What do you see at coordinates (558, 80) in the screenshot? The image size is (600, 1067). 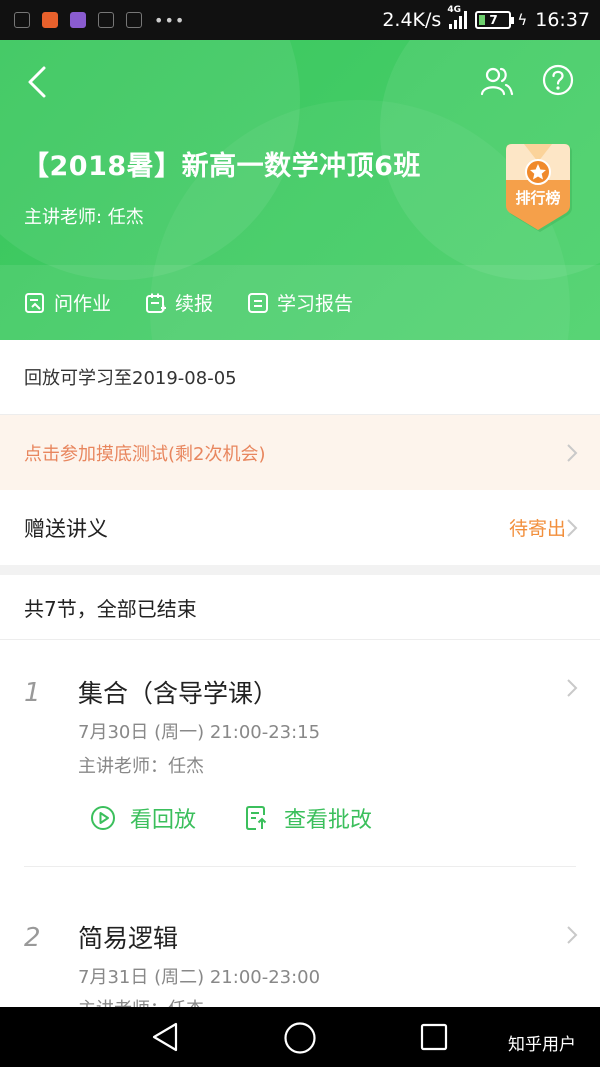 I see `help-icon` at bounding box center [558, 80].